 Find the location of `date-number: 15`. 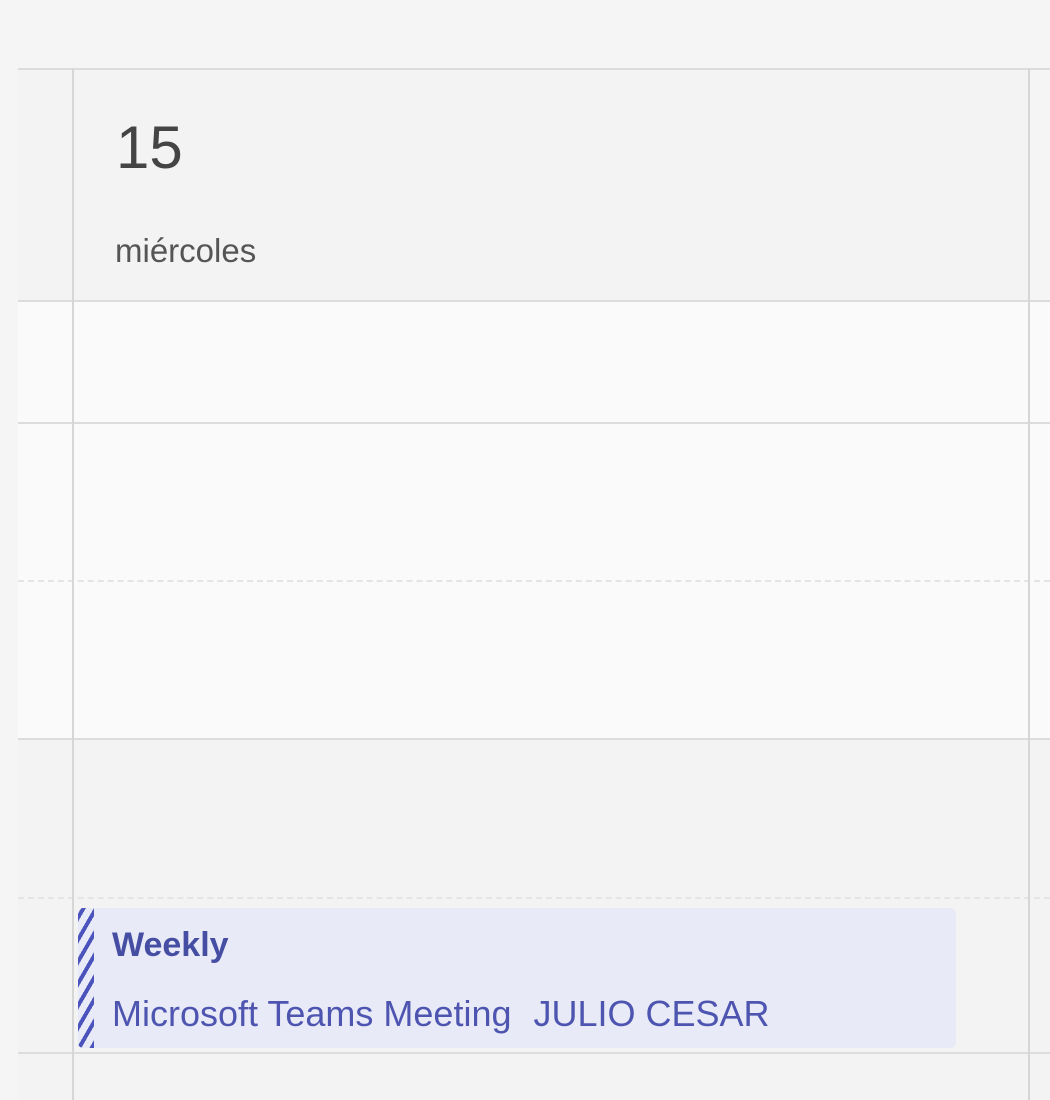

date-number: 15 is located at coordinates (149, 148).